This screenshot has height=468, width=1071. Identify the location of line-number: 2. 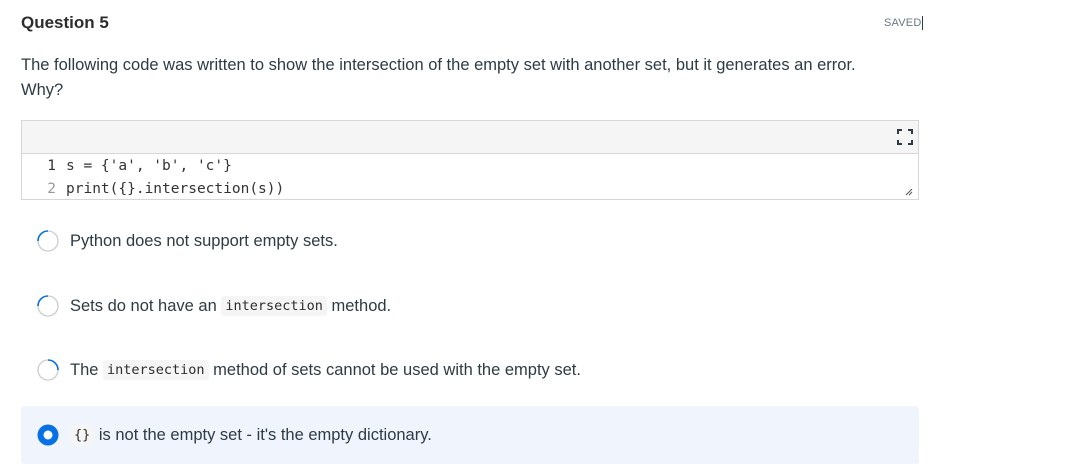
(51, 189).